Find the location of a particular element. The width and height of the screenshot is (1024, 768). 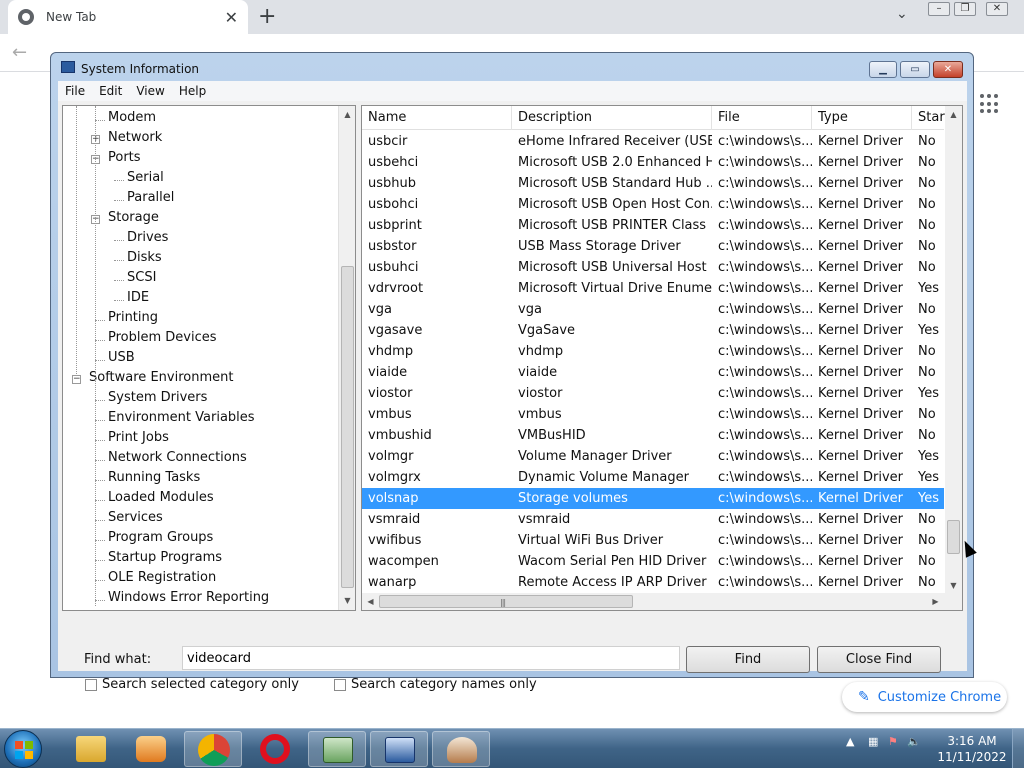

column-header-file: File is located at coordinates (762, 118).